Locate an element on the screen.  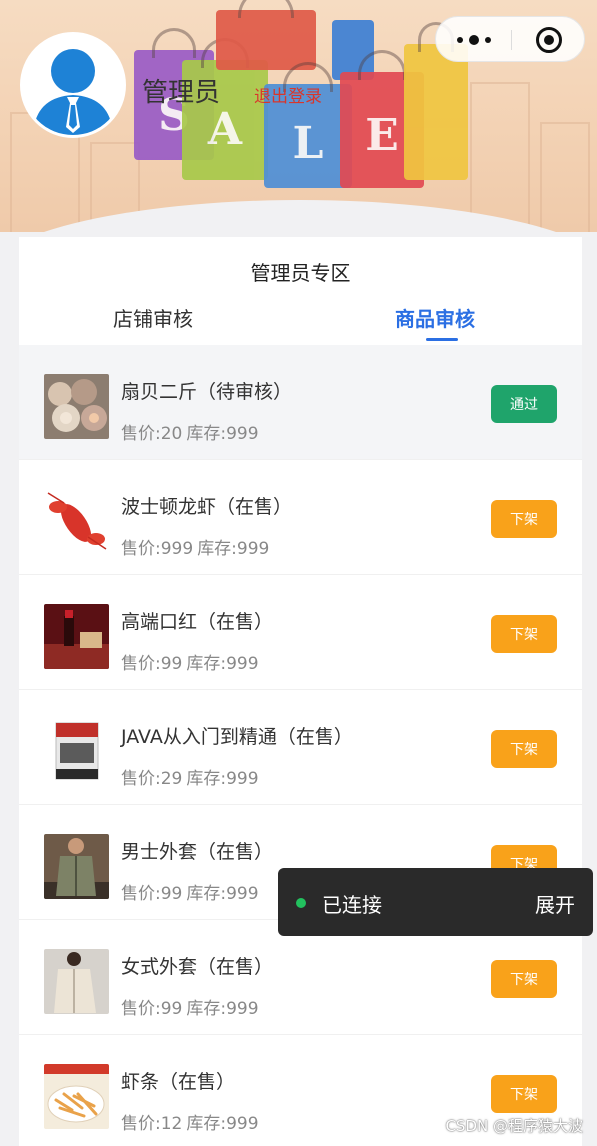
target-icon is located at coordinates (548, 40).